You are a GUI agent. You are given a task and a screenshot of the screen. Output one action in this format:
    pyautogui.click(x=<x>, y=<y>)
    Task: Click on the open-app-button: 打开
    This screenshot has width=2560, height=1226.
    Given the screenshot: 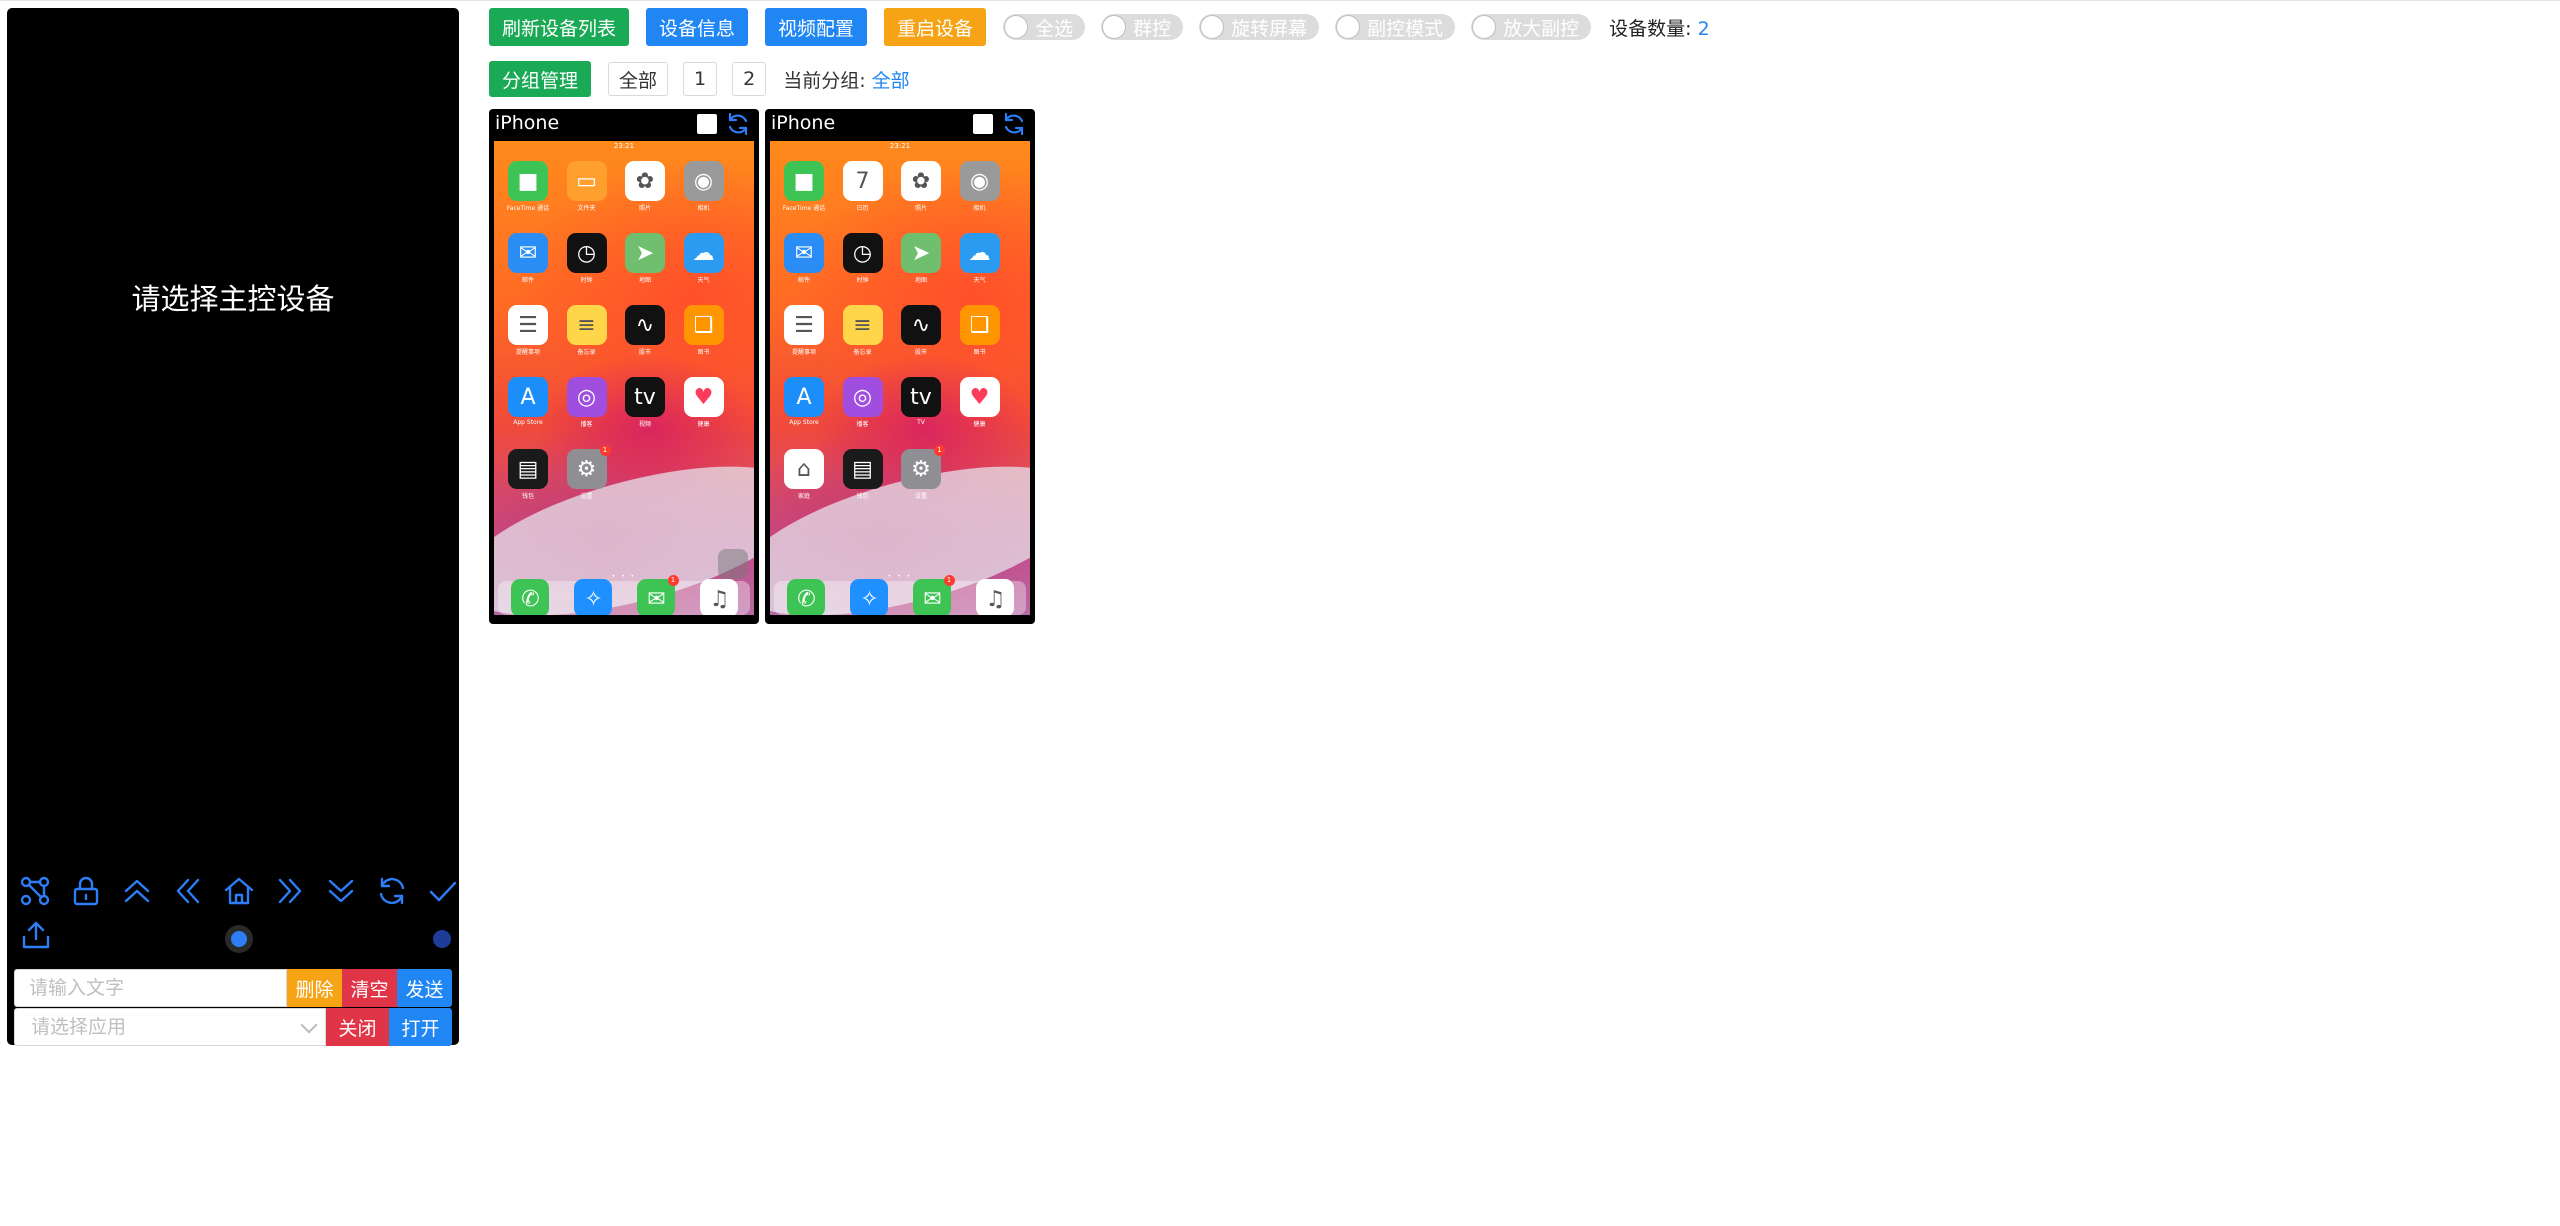 What is the action you would take?
    pyautogui.click(x=420, y=1027)
    